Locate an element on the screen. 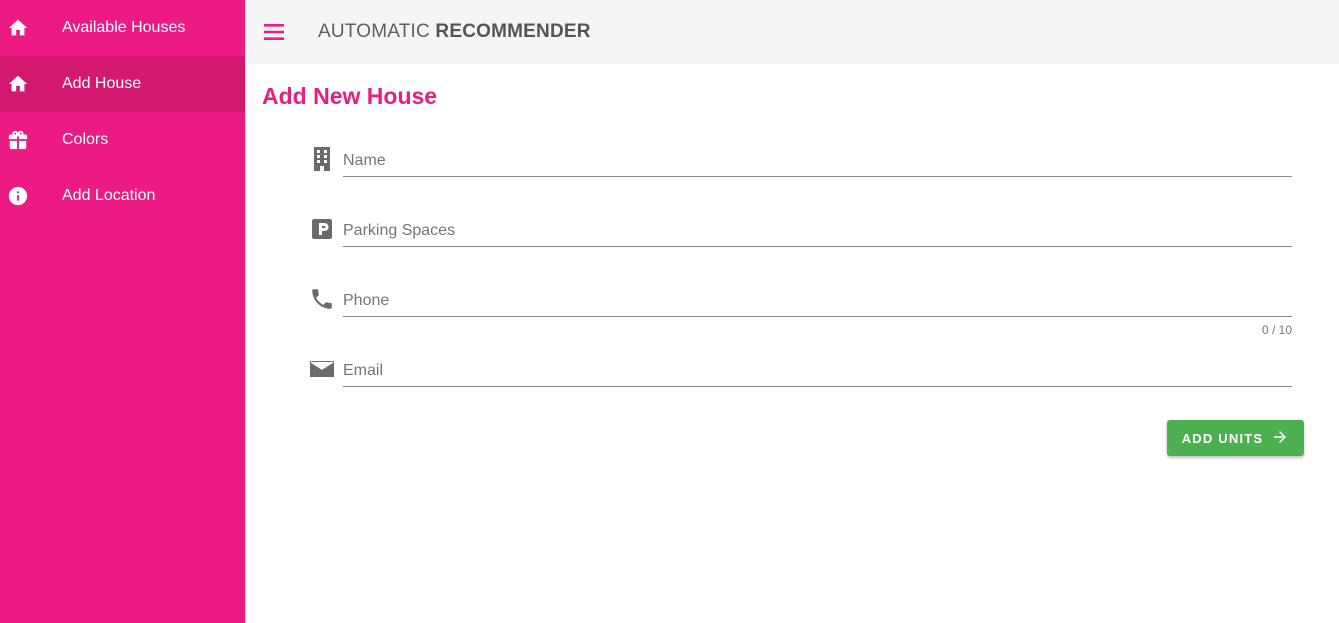 The image size is (1339, 623). sidebar-item-available-houses: Available Houses is located at coordinates (122, 28).